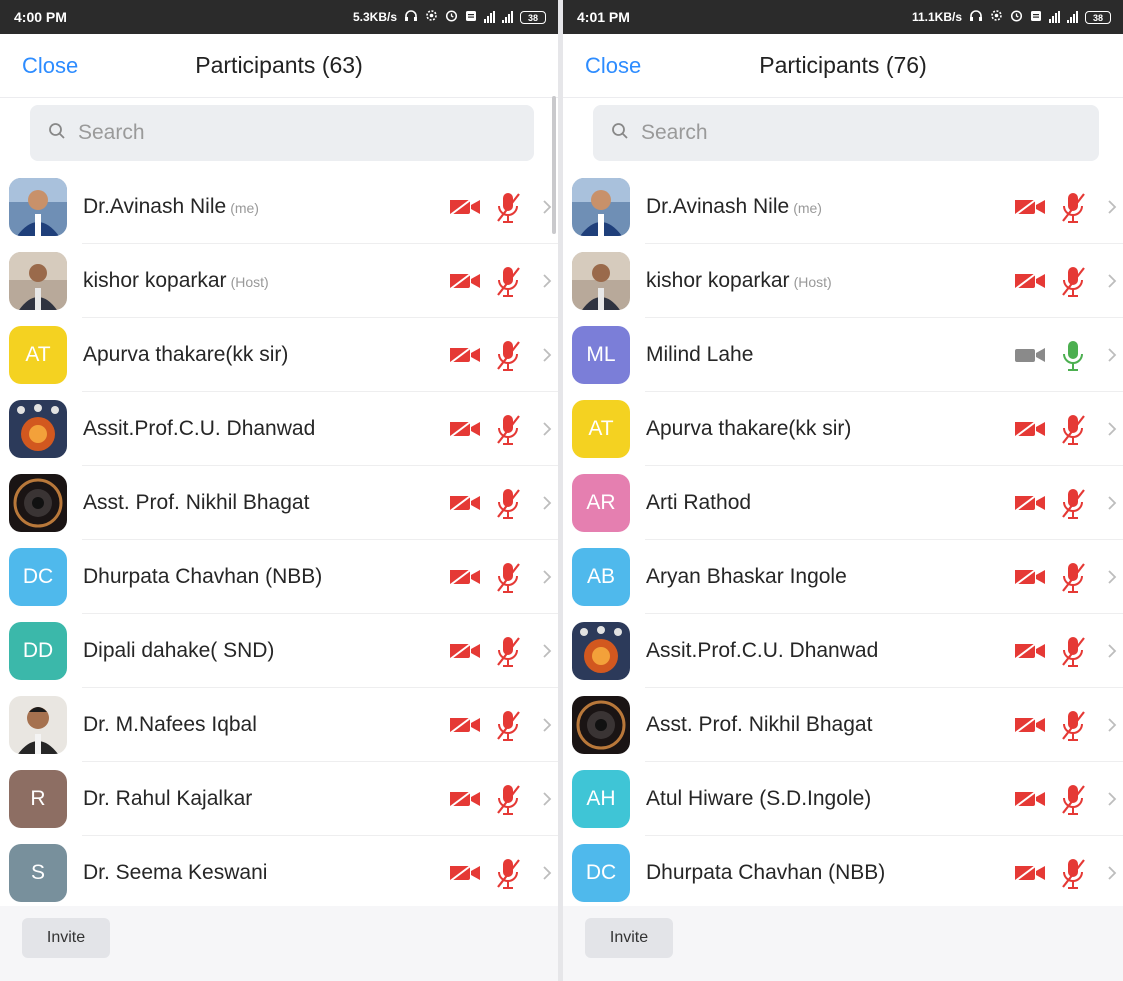 The image size is (1123, 981). I want to click on participant-row: S Dr. Seema Keswani, so click(279, 873).